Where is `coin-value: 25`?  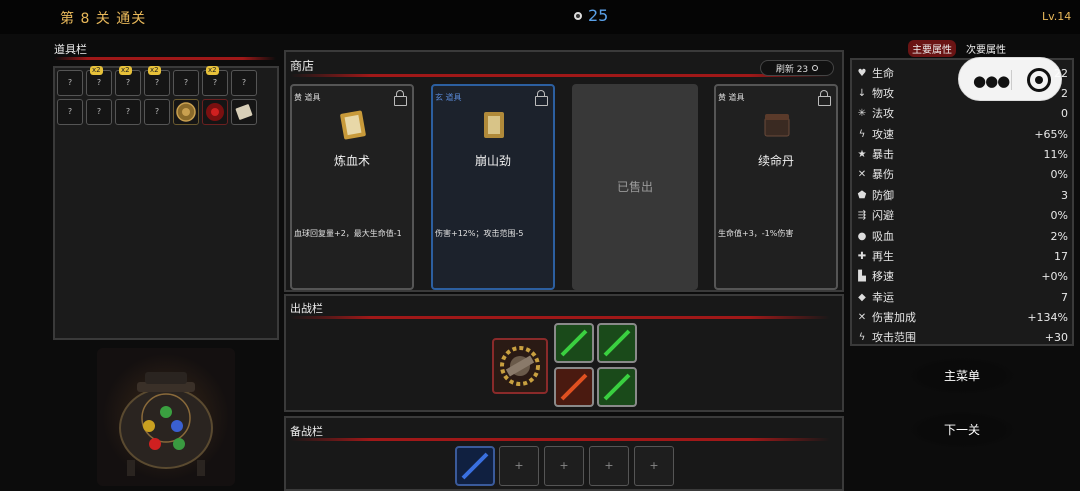 coin-value: 25 is located at coordinates (598, 15).